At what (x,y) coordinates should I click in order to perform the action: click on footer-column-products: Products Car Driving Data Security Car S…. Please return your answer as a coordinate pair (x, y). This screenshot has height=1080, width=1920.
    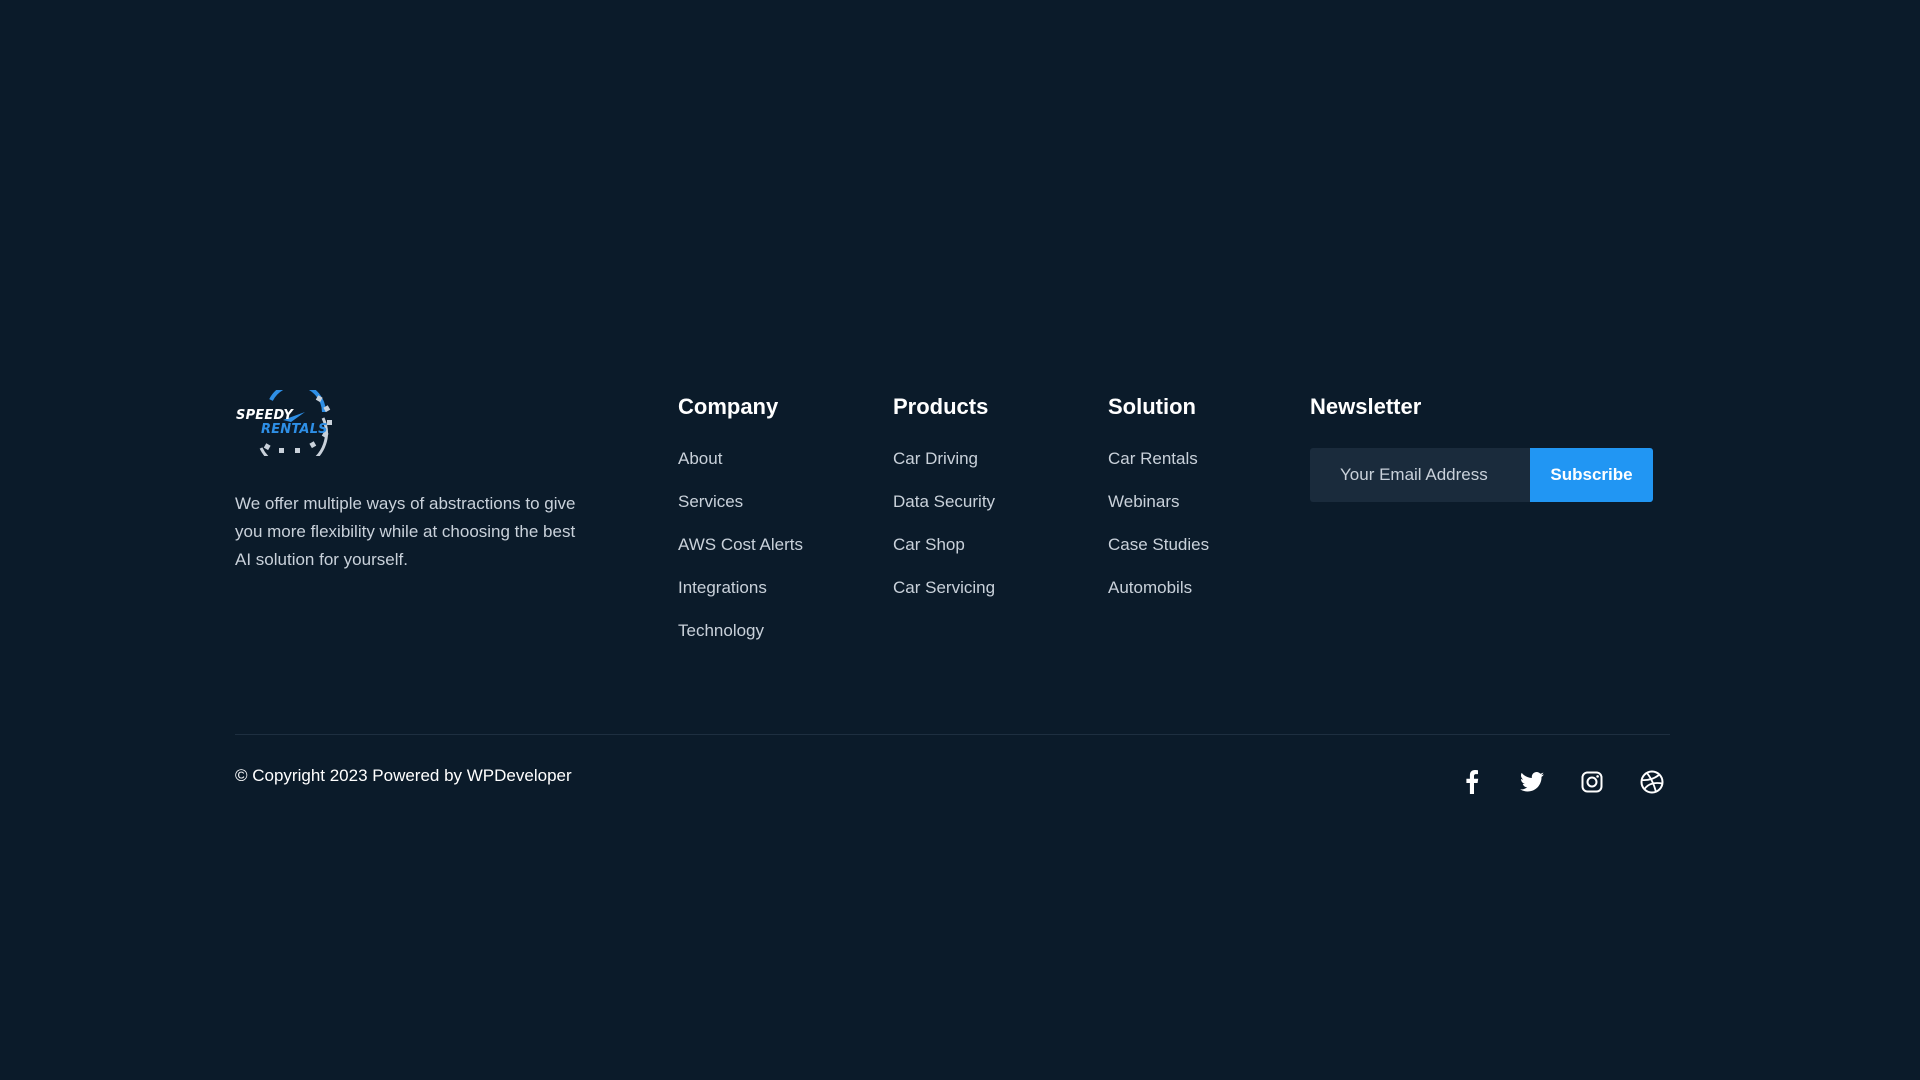
    Looking at the image, I should click on (944, 505).